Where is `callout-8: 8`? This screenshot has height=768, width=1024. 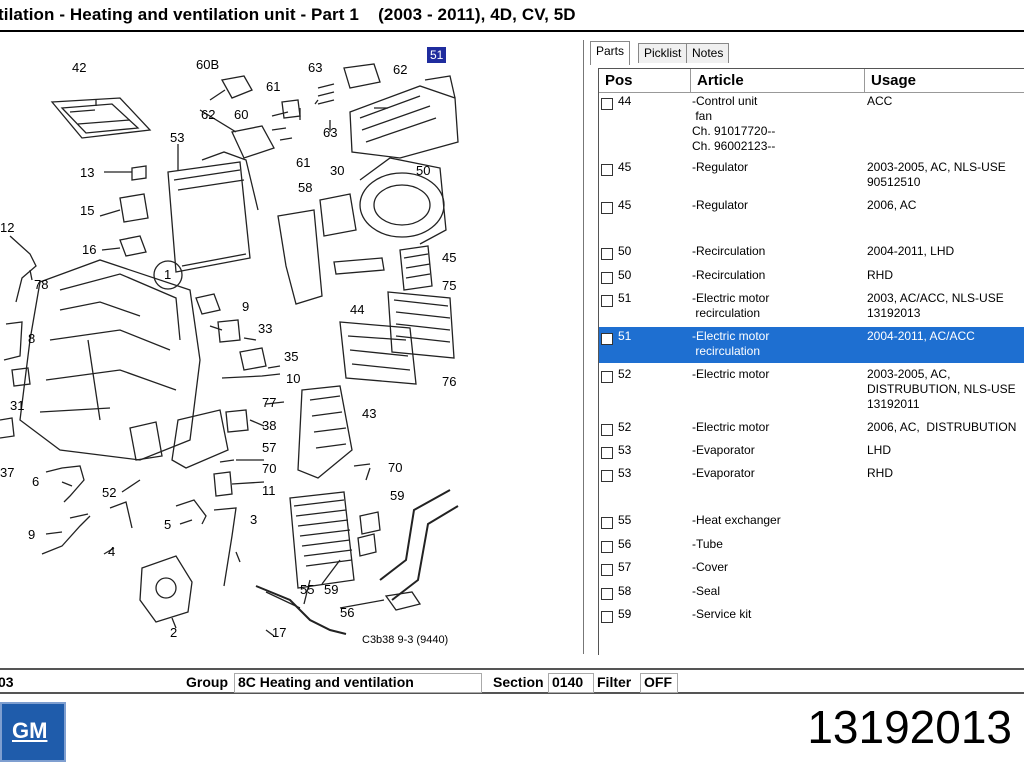
callout-8: 8 is located at coordinates (31, 338).